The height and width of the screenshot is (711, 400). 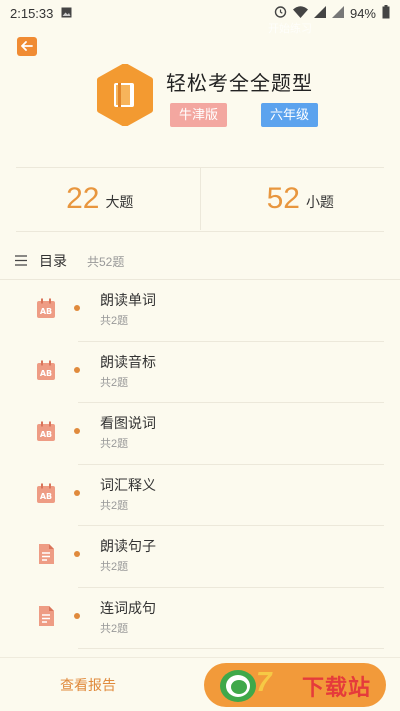 I want to click on big-question-stat: 22 大题, so click(x=100, y=199).